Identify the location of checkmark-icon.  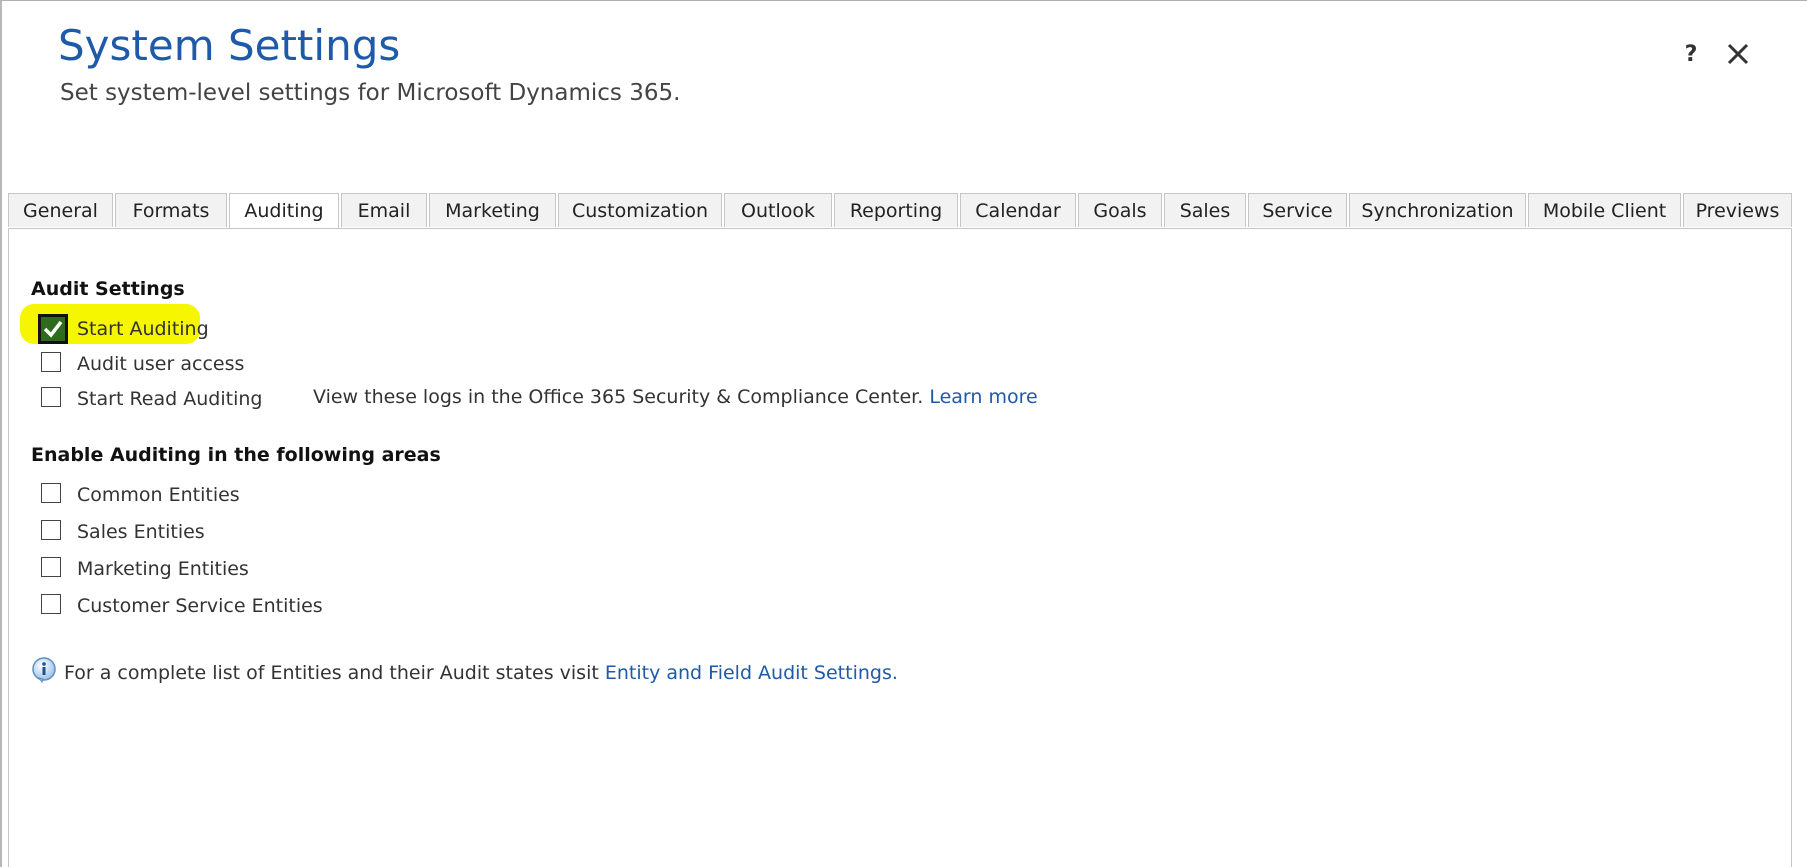
(53, 329).